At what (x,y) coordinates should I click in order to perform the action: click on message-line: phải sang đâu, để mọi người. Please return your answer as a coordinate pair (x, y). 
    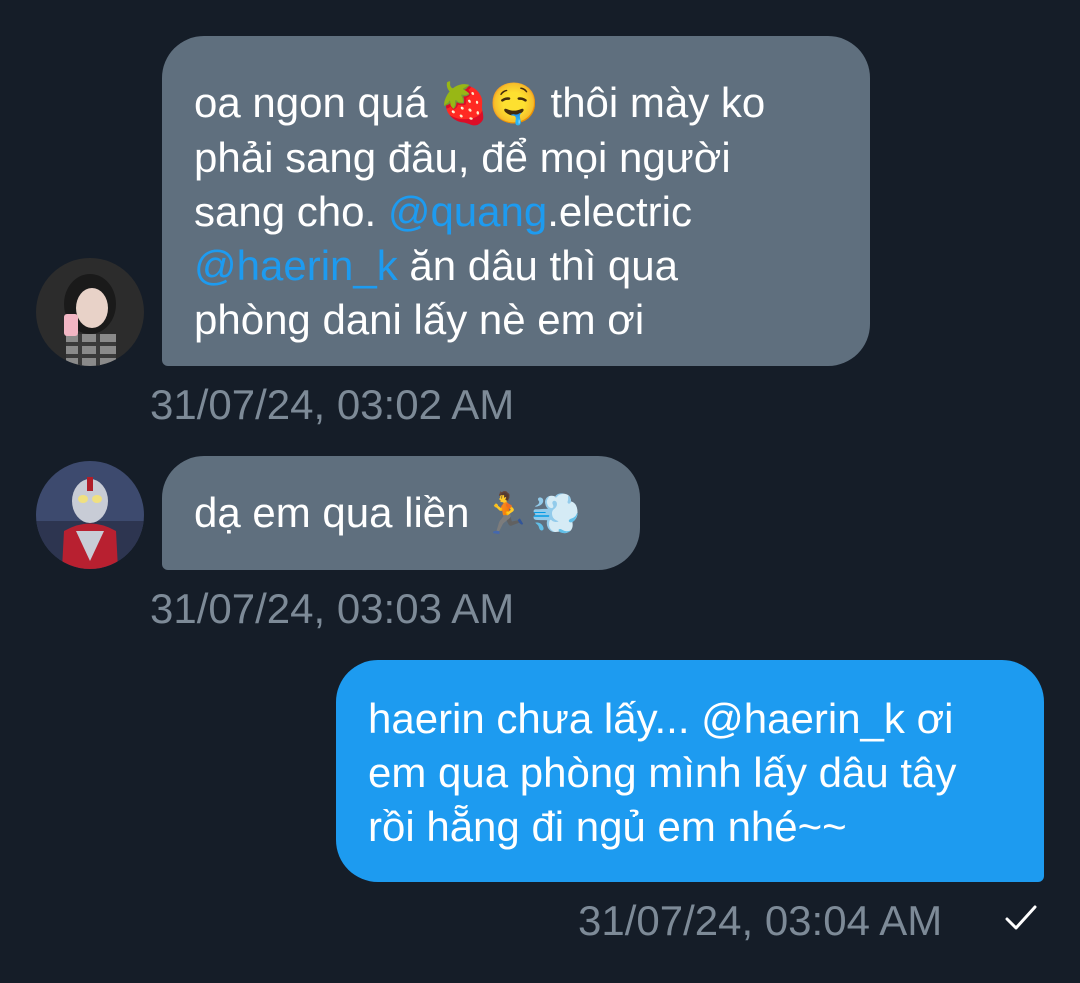
    Looking at the image, I should click on (516, 158).